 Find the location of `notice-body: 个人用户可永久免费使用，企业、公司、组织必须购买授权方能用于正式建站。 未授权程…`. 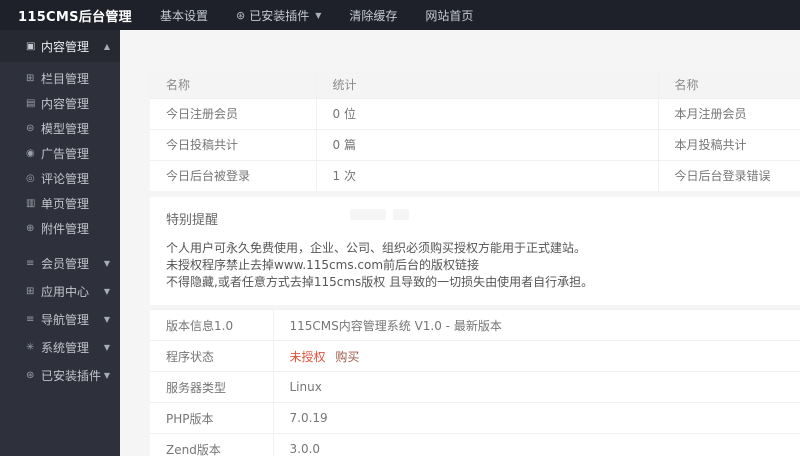

notice-body: 个人用户可永久免费使用，企业、公司、组织必须购买授权方能用于正式建站。 未授权程… is located at coordinates (475, 269).